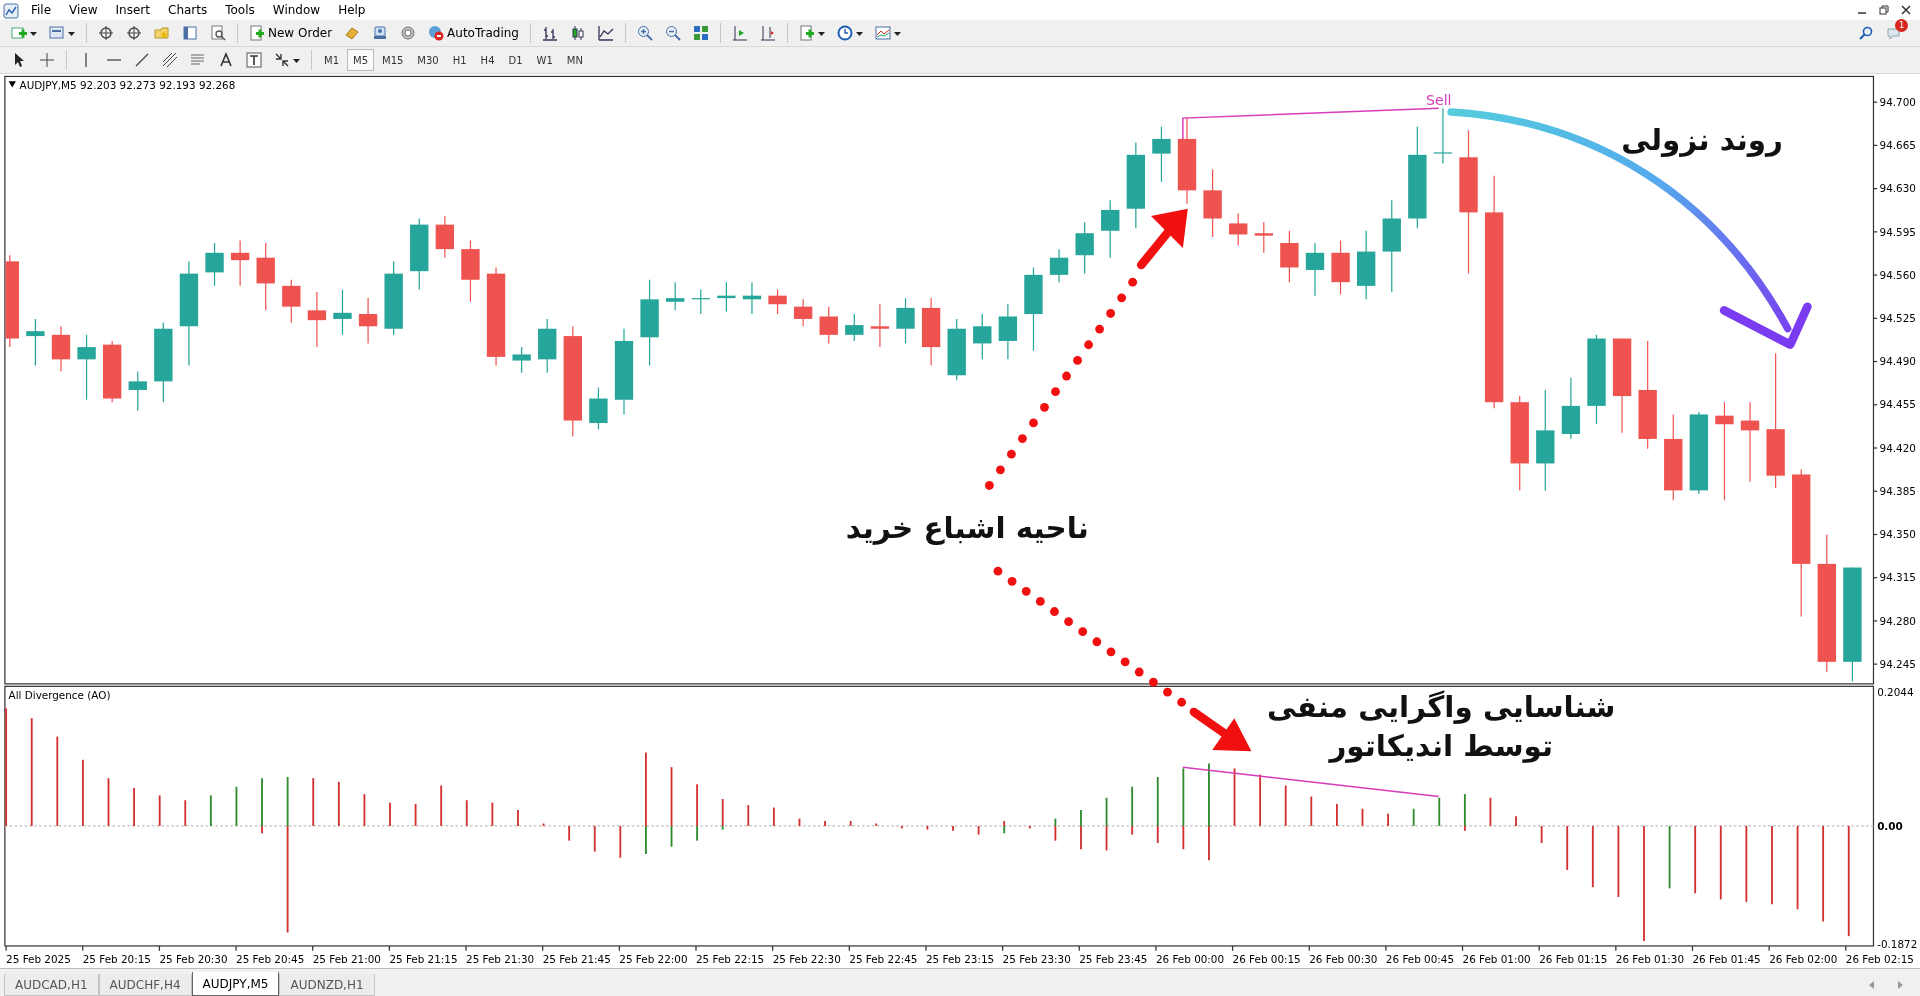 This screenshot has width=1920, height=996. What do you see at coordinates (134, 33) in the screenshot?
I see `crosshair-icon` at bounding box center [134, 33].